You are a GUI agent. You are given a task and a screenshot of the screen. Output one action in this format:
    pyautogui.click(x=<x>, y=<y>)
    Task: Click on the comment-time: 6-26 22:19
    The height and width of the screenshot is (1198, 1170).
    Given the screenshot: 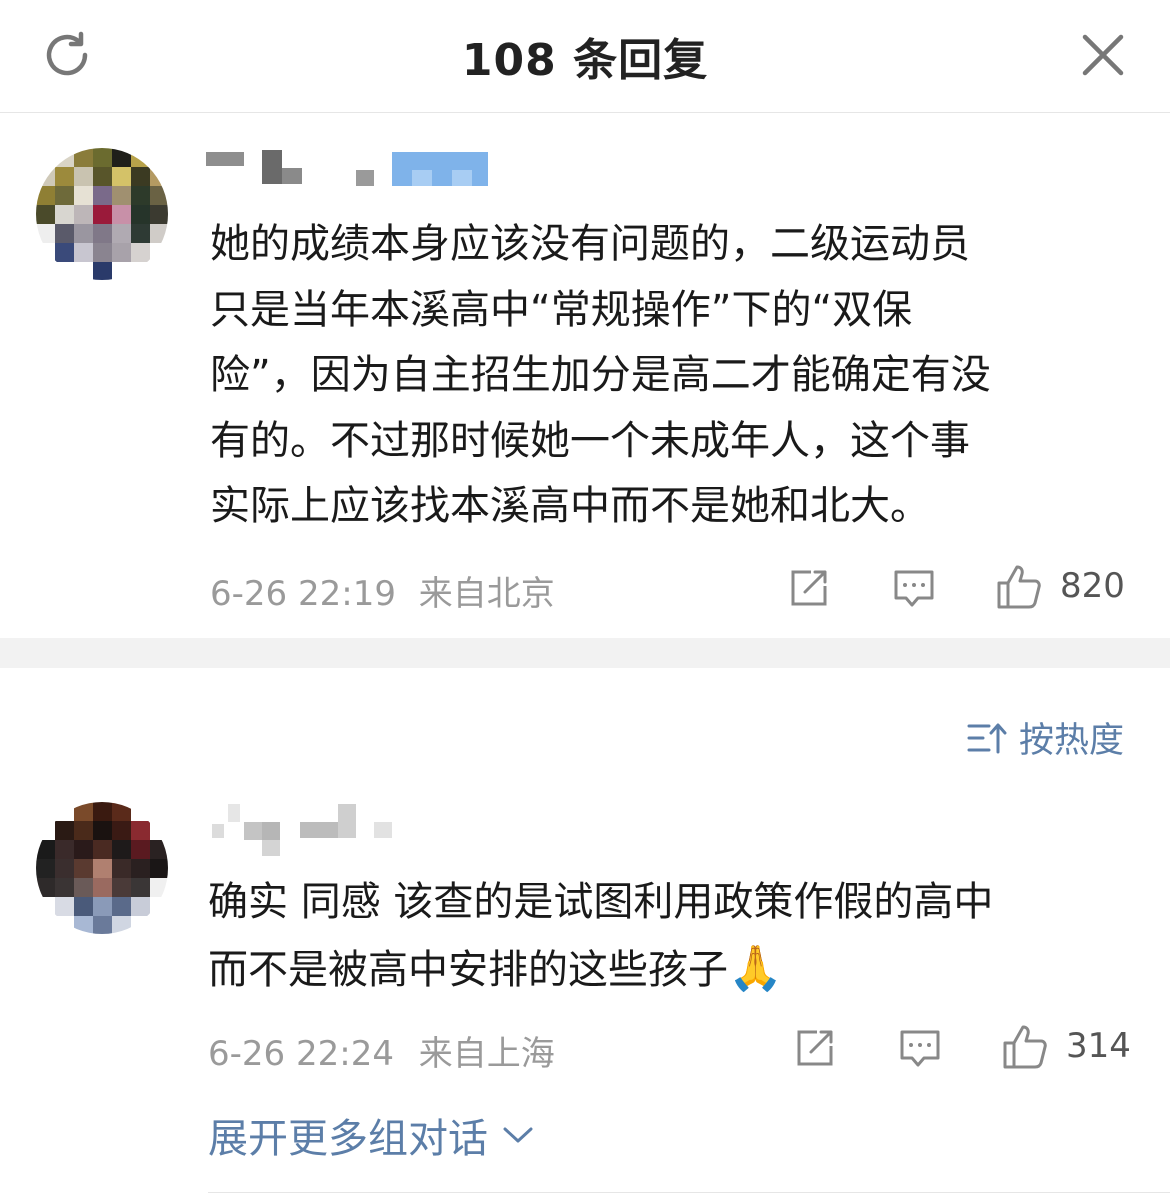 What is the action you would take?
    pyautogui.click(x=303, y=594)
    